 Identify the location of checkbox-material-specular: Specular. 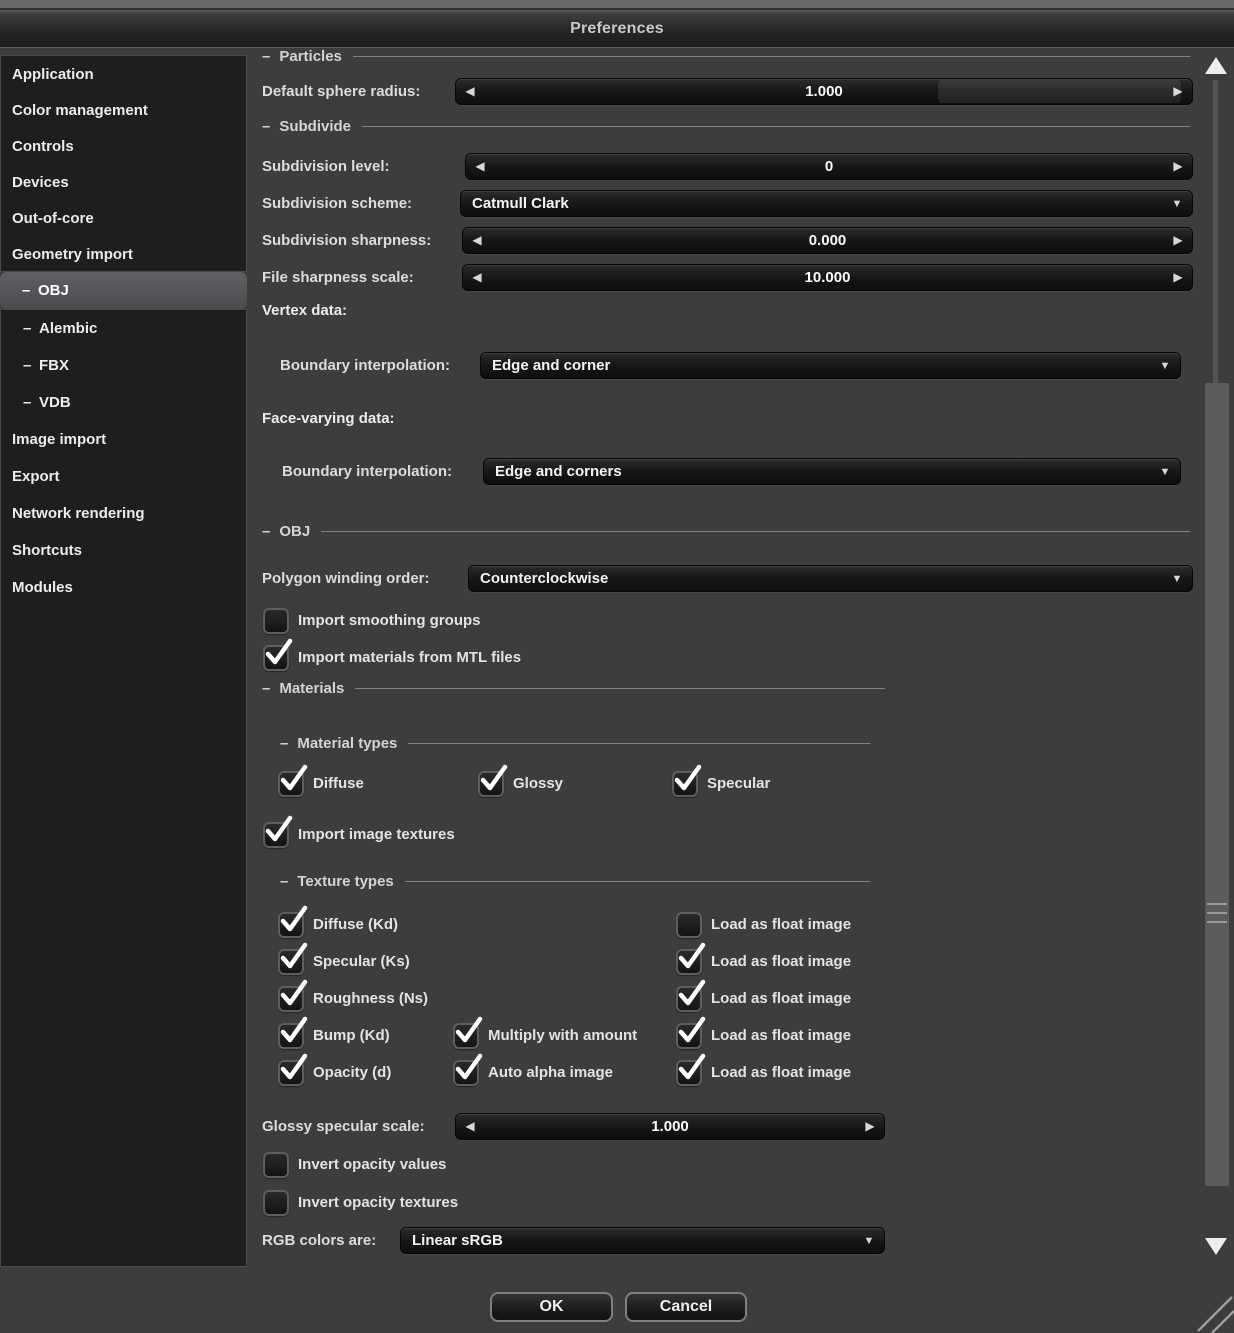
(721, 780).